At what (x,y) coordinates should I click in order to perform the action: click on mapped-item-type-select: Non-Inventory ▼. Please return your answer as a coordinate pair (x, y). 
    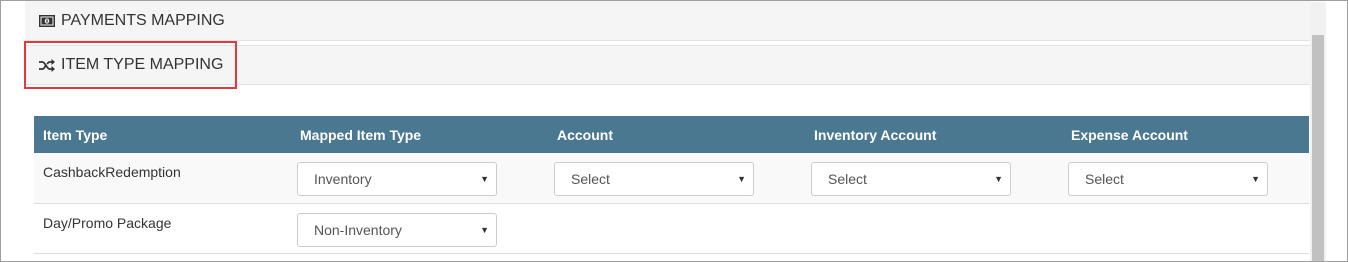
    Looking at the image, I should click on (397, 229).